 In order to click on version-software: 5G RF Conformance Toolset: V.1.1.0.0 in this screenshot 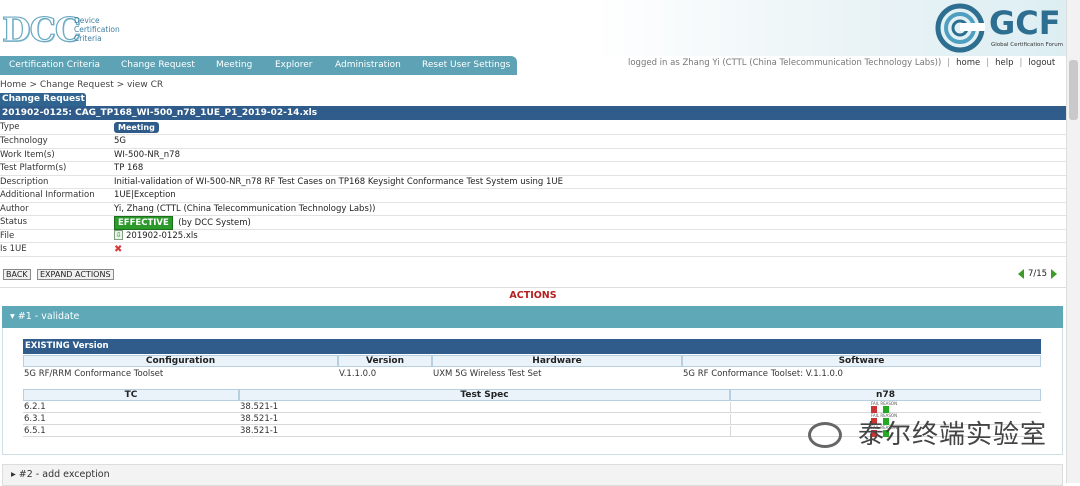, I will do `click(763, 374)`.